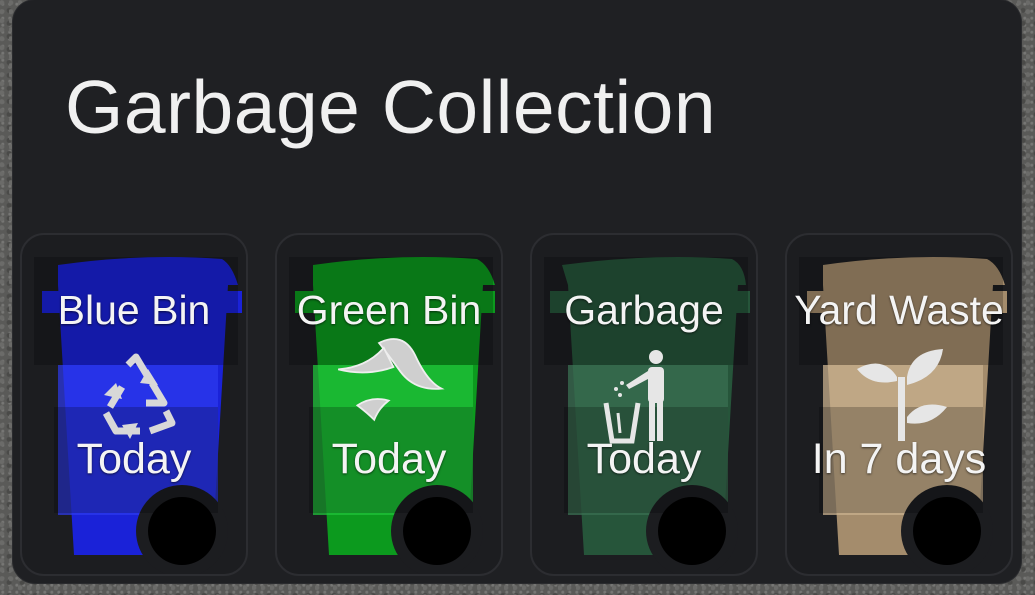  What do you see at coordinates (899, 310) in the screenshot?
I see `bin-name: Yard Waste` at bounding box center [899, 310].